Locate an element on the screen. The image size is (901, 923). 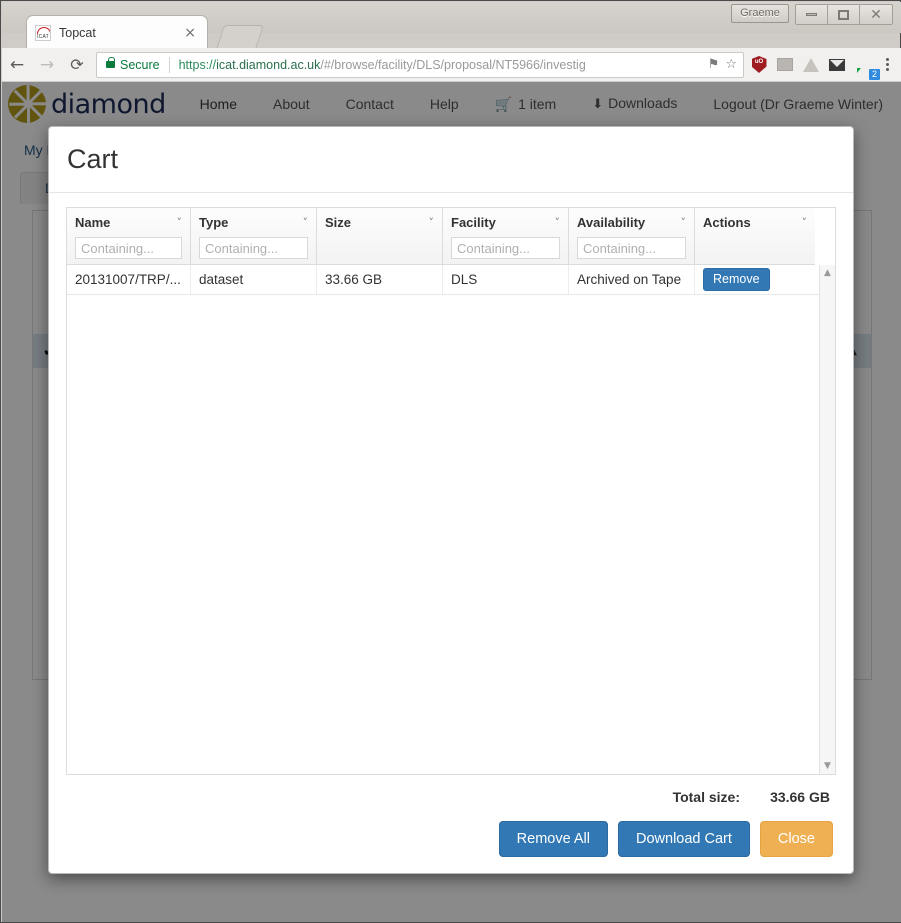
gray-square-icon is located at coordinates (785, 64).